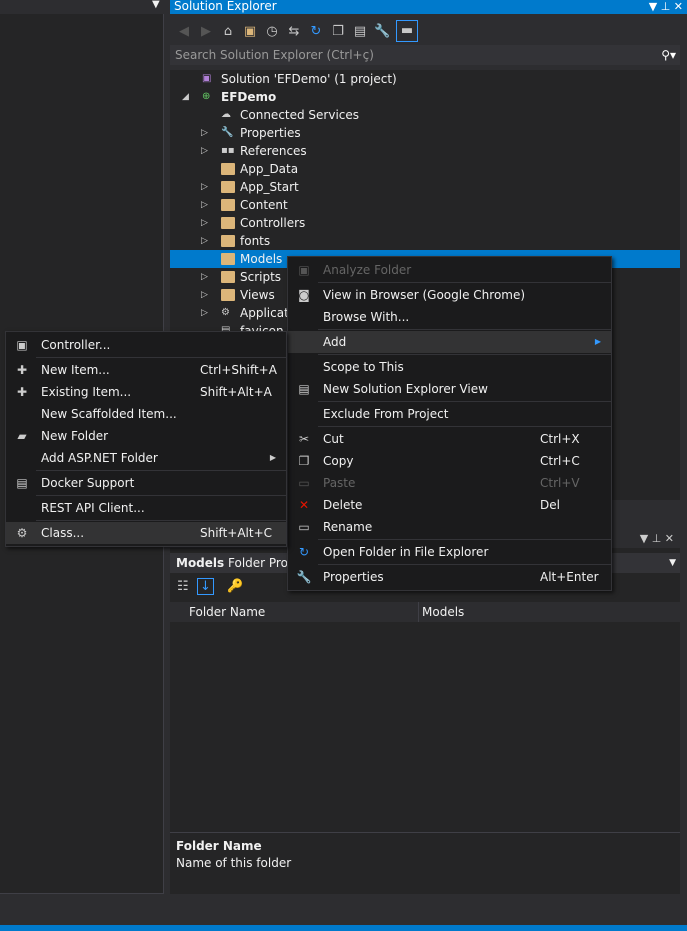 This screenshot has width=687, height=931. What do you see at coordinates (449, 552) in the screenshot?
I see `menu-item-open-folder-in-file-explorer: ↻ Open Folder in File Explorer` at bounding box center [449, 552].